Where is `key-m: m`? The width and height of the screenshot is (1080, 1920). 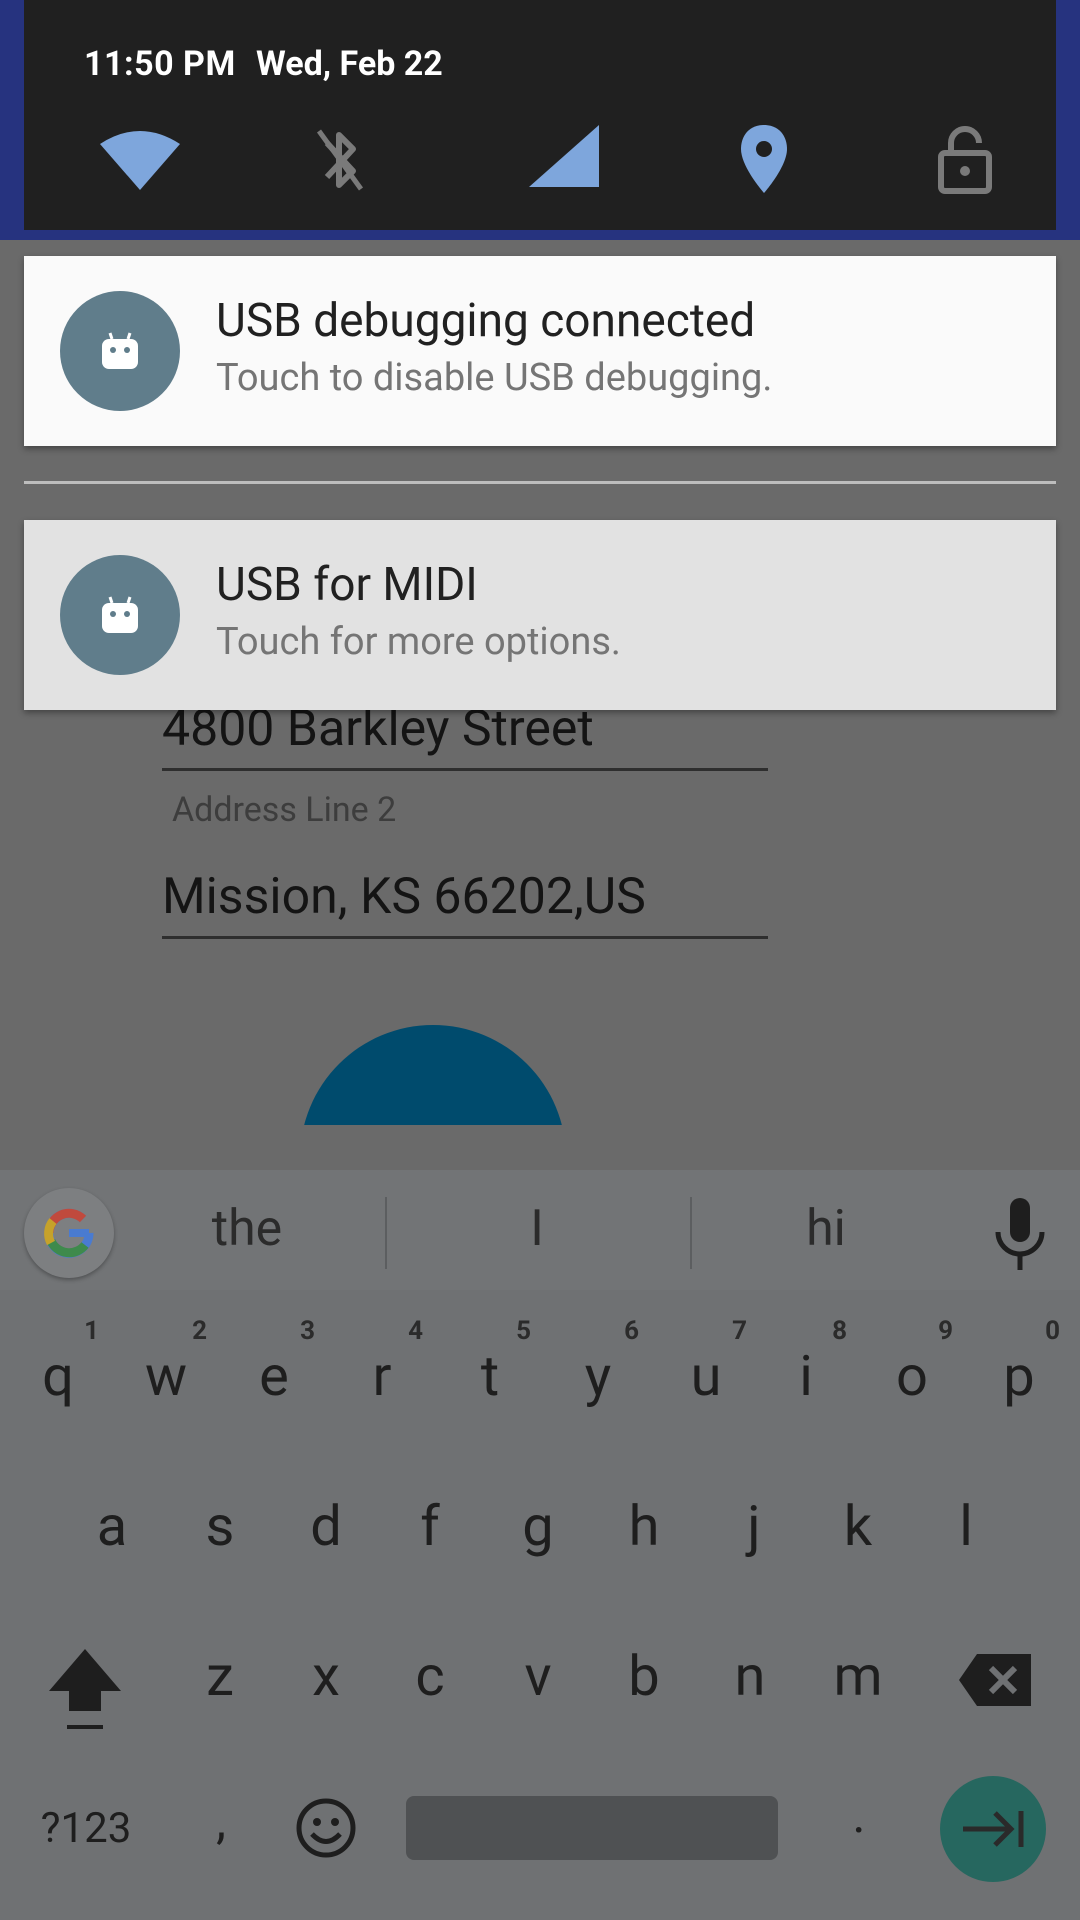 key-m: m is located at coordinates (858, 1676).